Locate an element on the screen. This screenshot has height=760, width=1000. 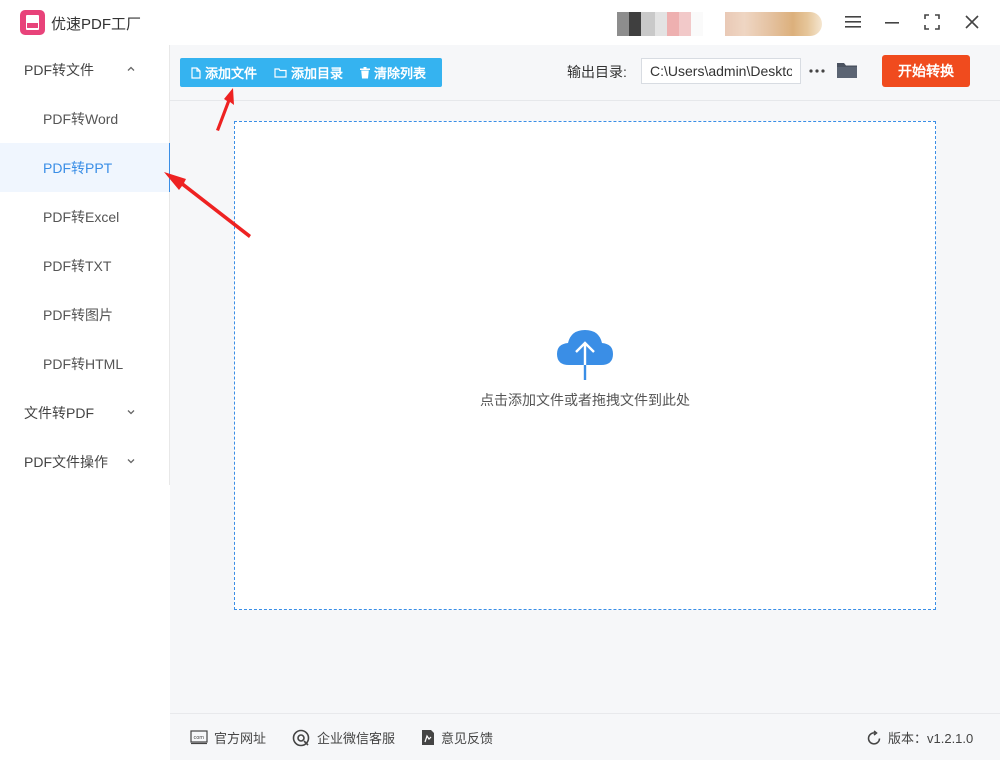
wechat-label: 企业微信客服 is located at coordinates (356, 738).